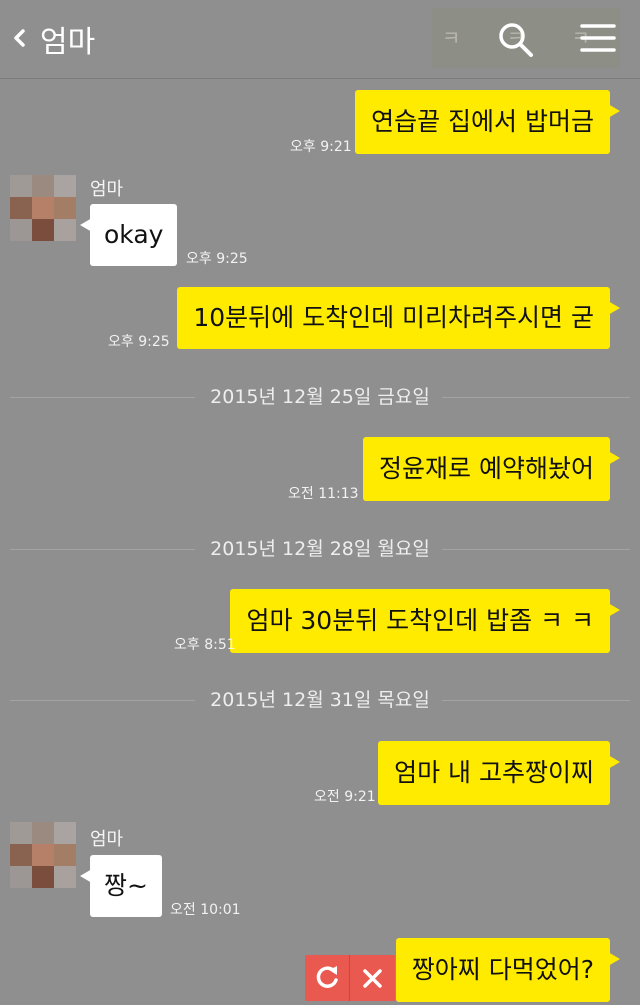  Describe the element at coordinates (320, 55) in the screenshot. I see `chat-header: 엄마 ㅋ ㅋ ㅋ ㅋ` at that location.